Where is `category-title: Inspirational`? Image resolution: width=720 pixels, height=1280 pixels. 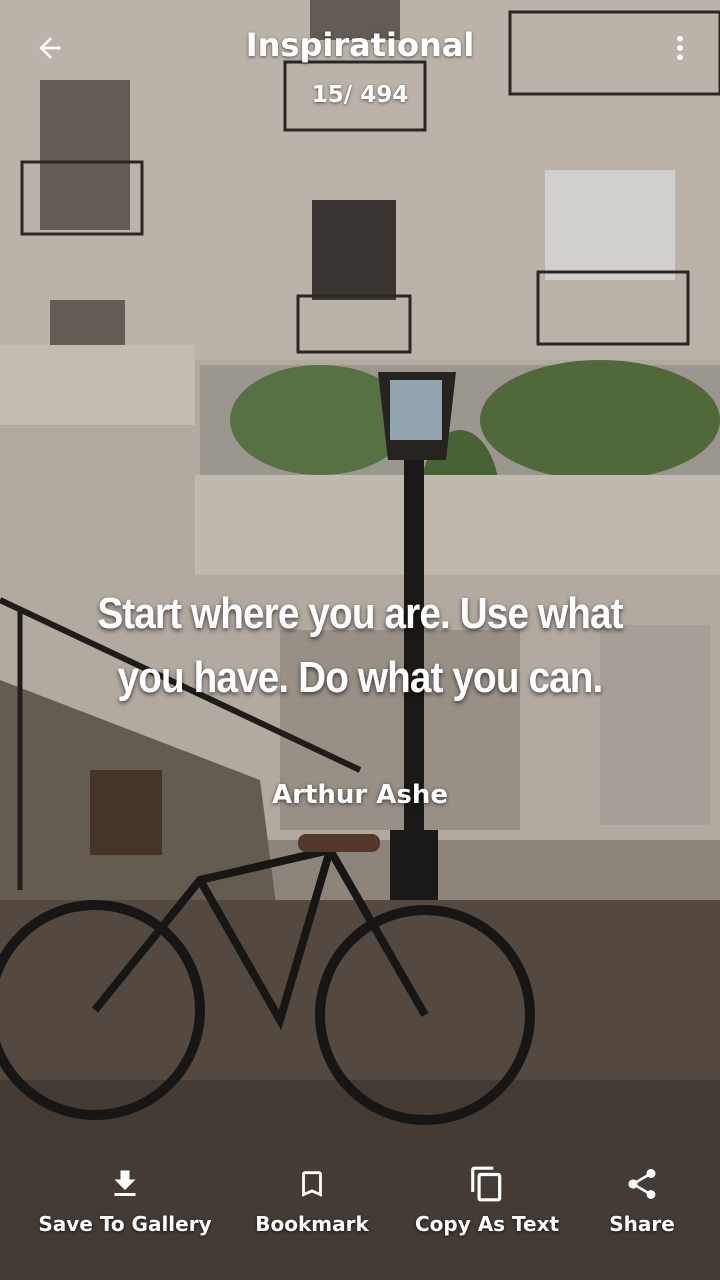 category-title: Inspirational is located at coordinates (360, 45).